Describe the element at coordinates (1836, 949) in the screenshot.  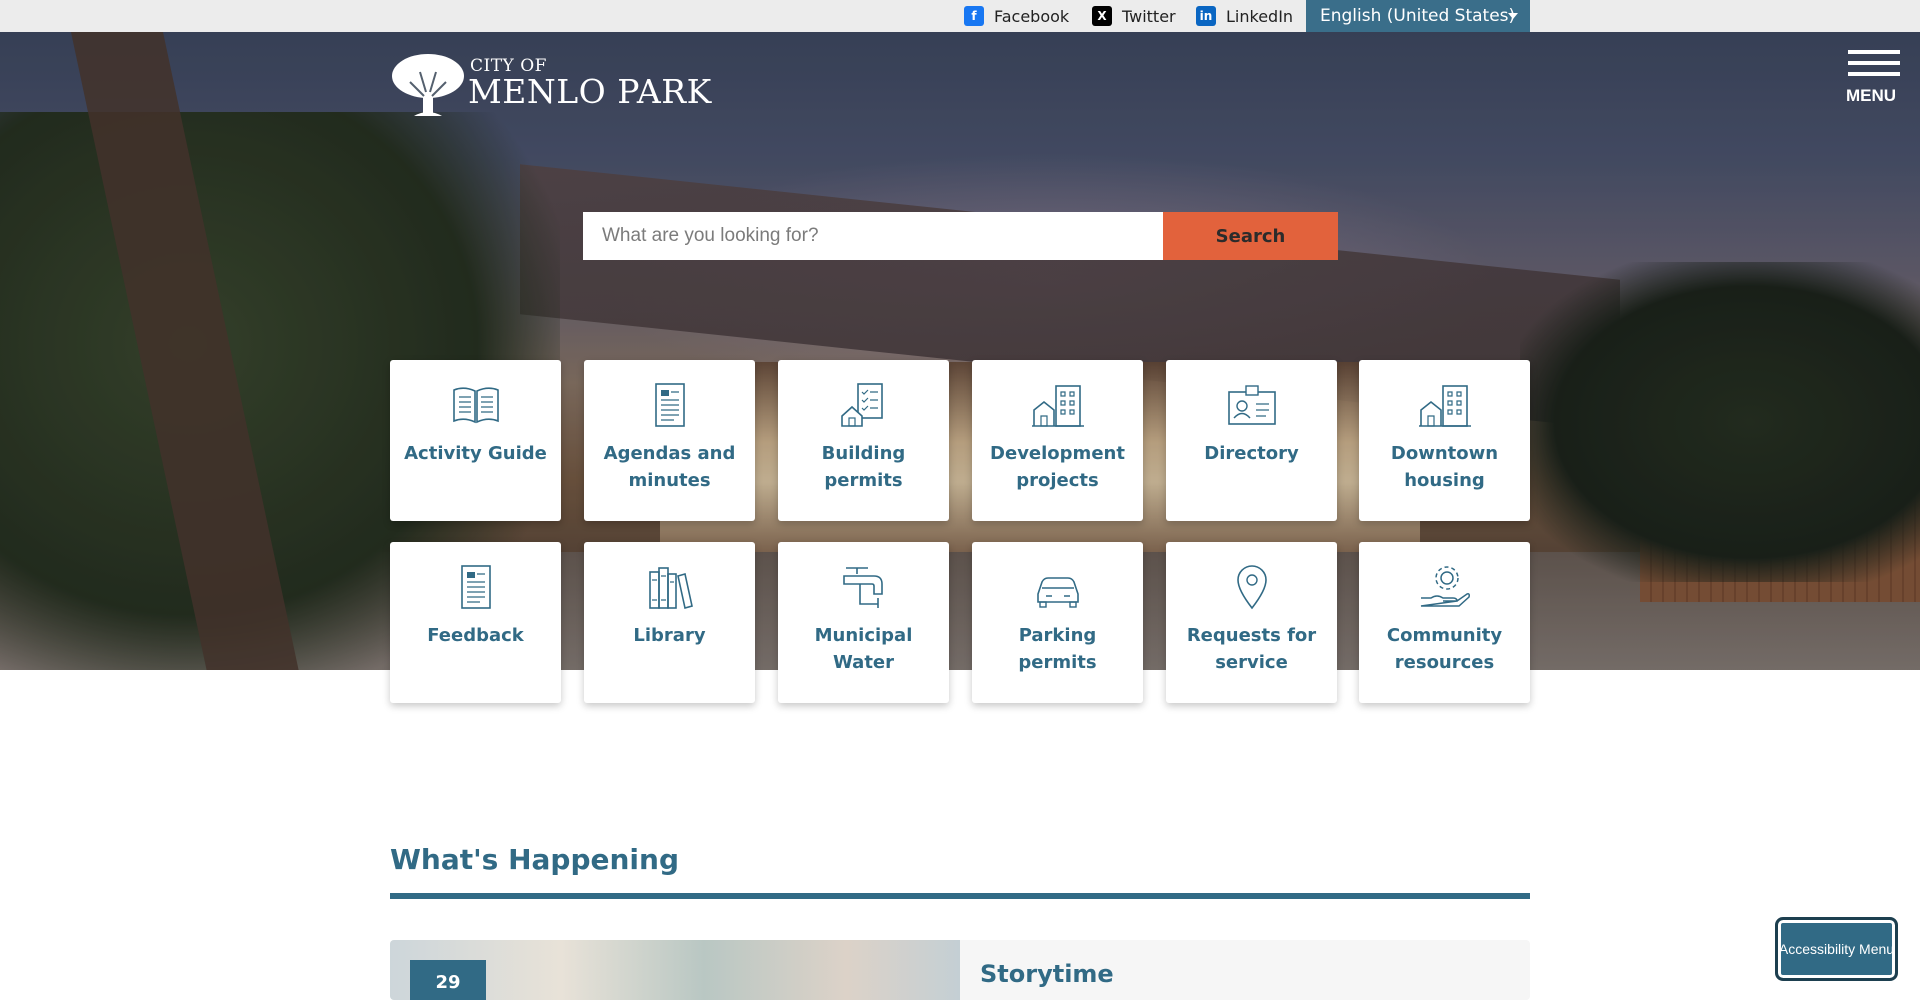
I see `accessibility-menu-button: Accessibility Menu` at that location.